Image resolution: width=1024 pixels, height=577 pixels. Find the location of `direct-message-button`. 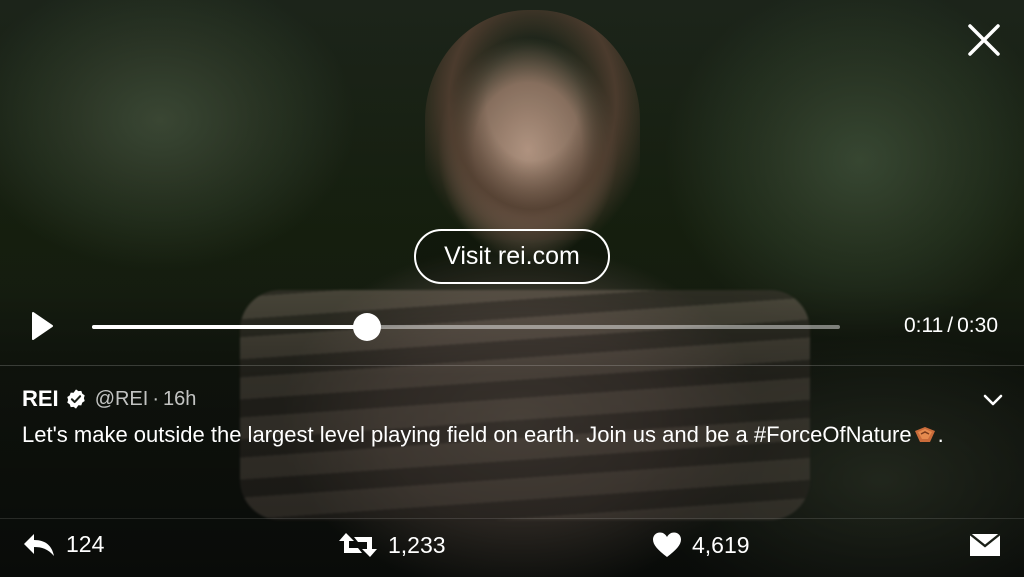

direct-message-button is located at coordinates (985, 545).